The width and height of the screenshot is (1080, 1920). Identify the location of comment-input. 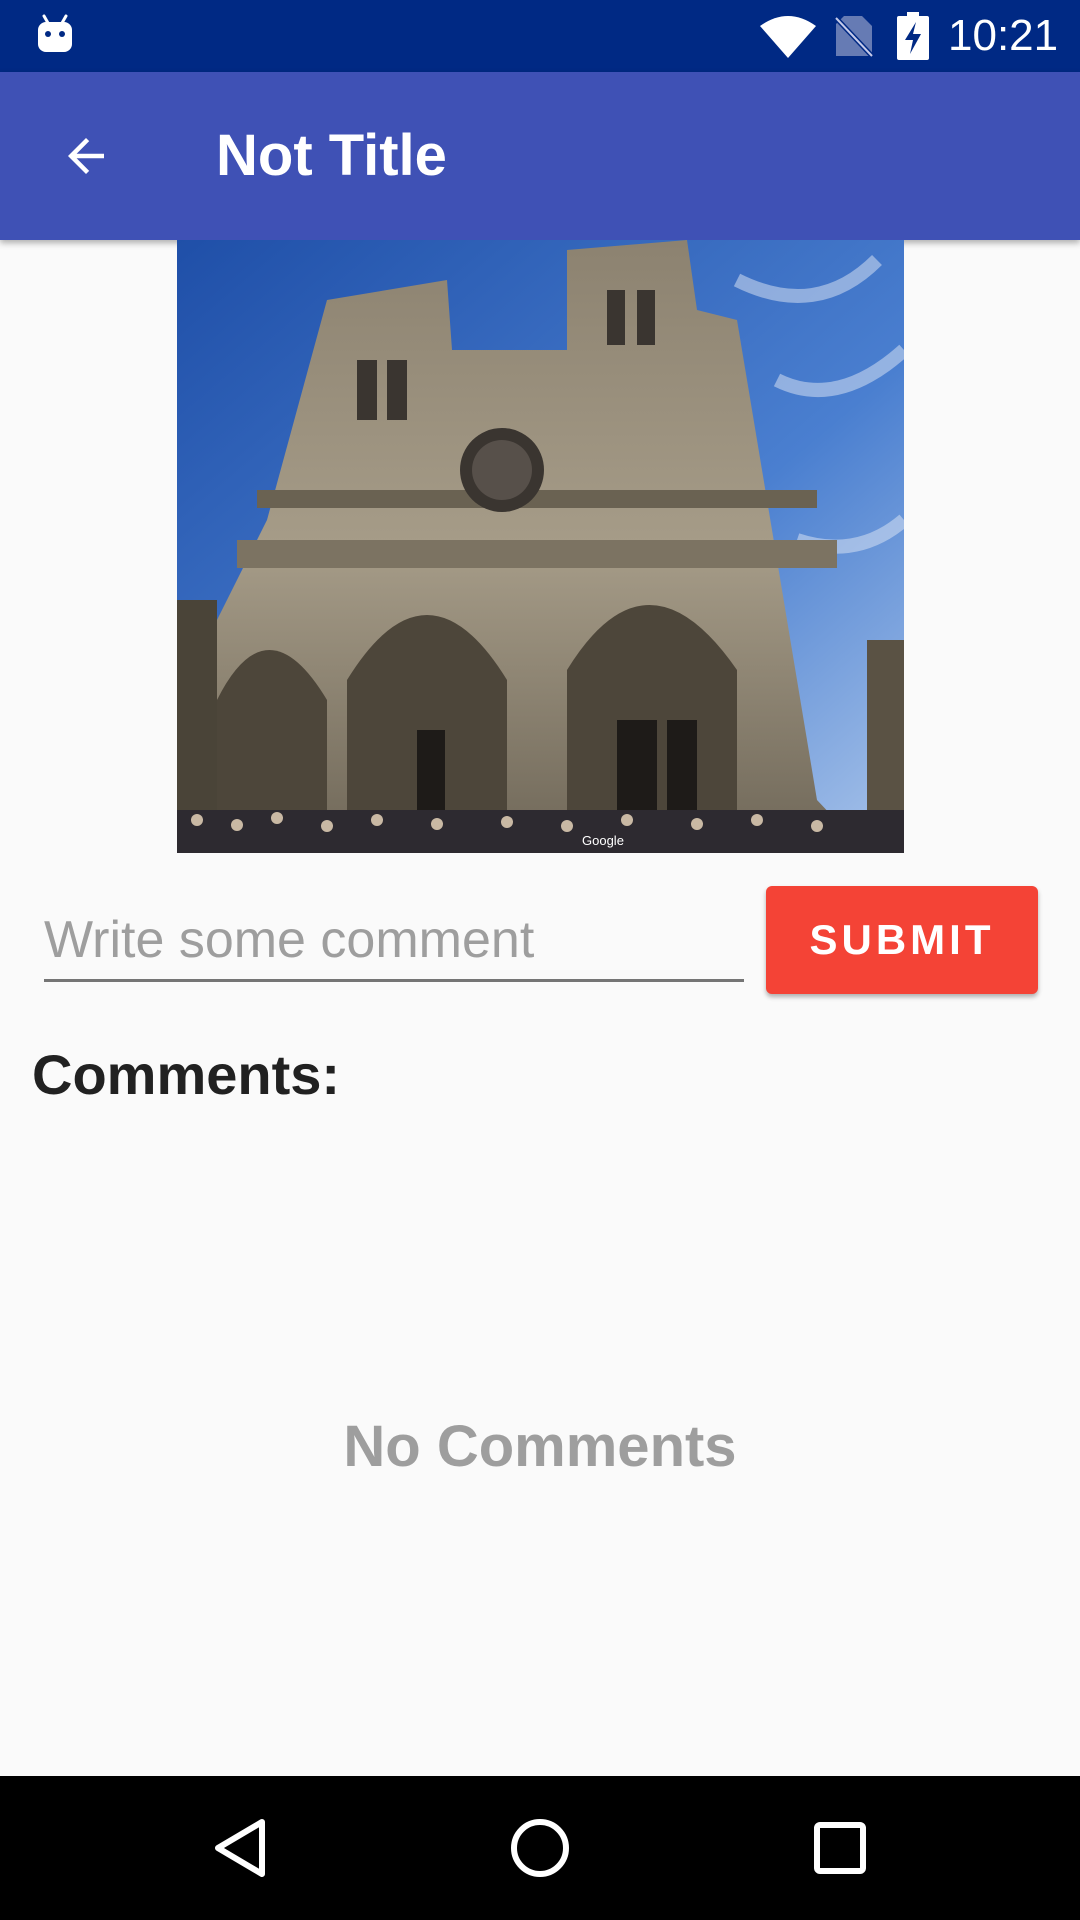
(394, 941).